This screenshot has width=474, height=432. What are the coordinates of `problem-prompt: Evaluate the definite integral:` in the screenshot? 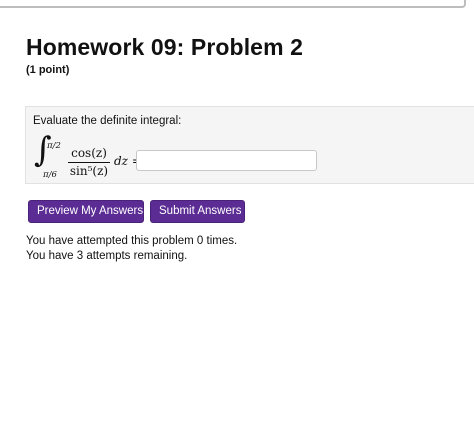 It's located at (107, 121).